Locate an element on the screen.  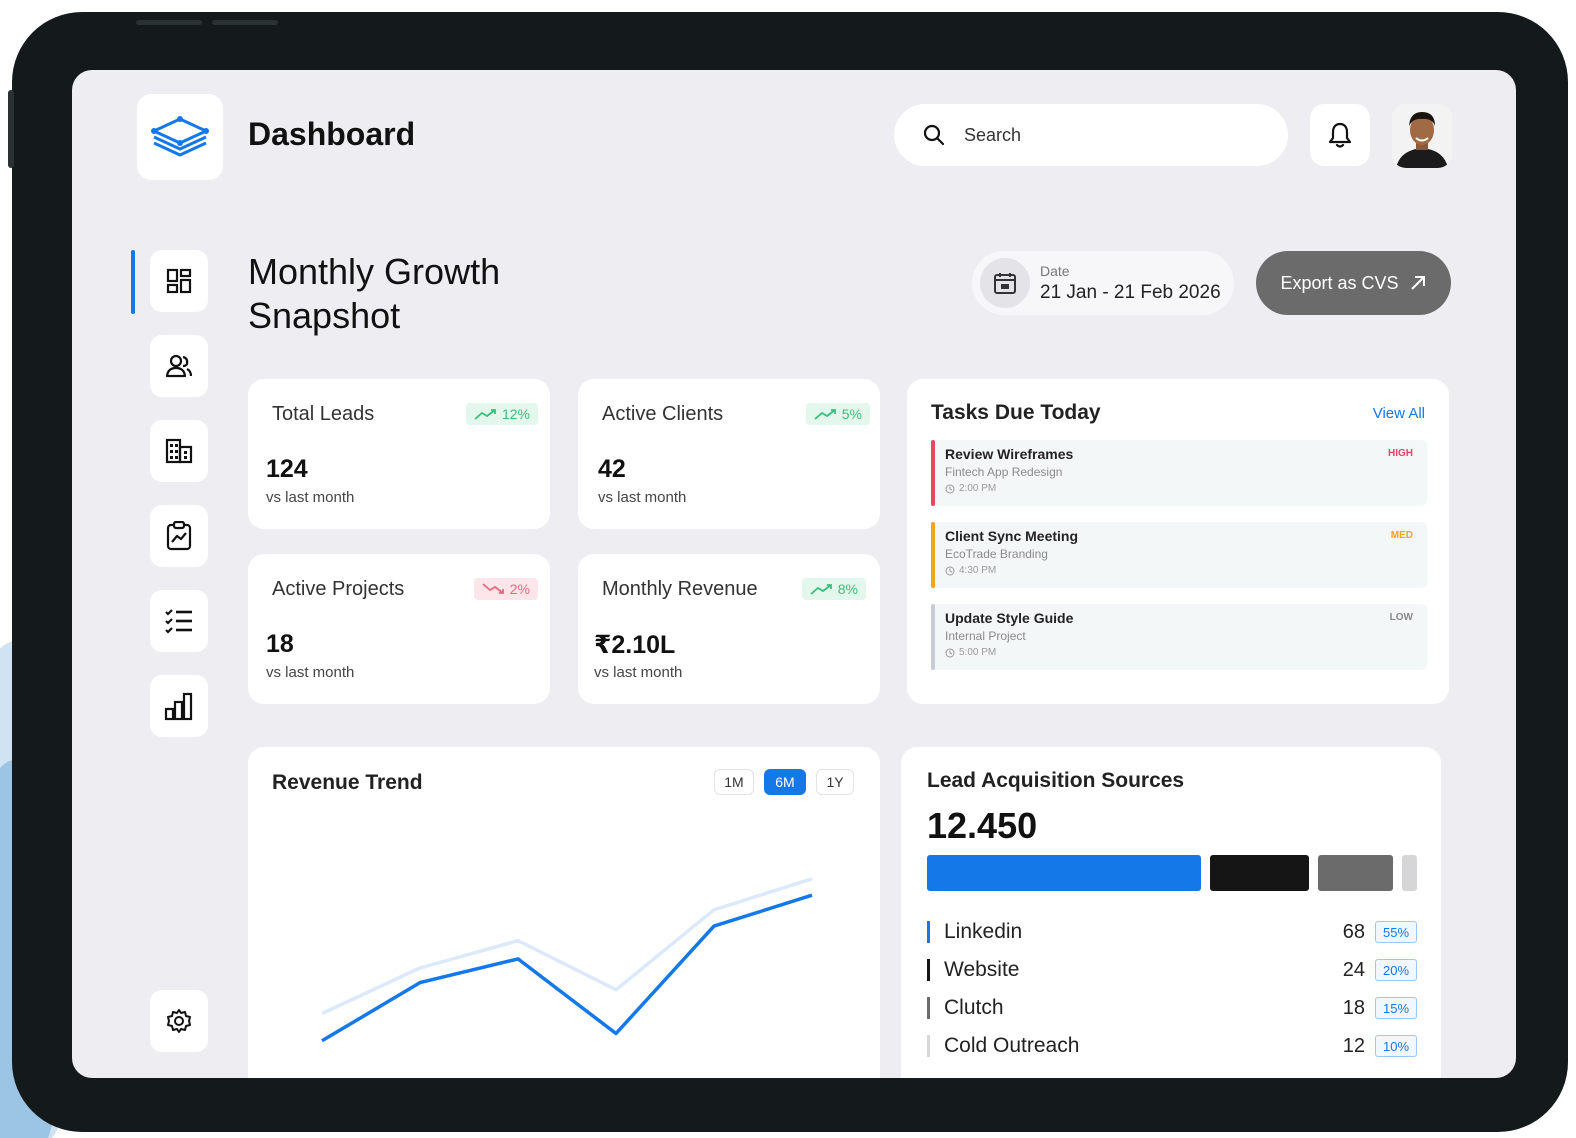
change-value: 2% is located at coordinates (519, 589).